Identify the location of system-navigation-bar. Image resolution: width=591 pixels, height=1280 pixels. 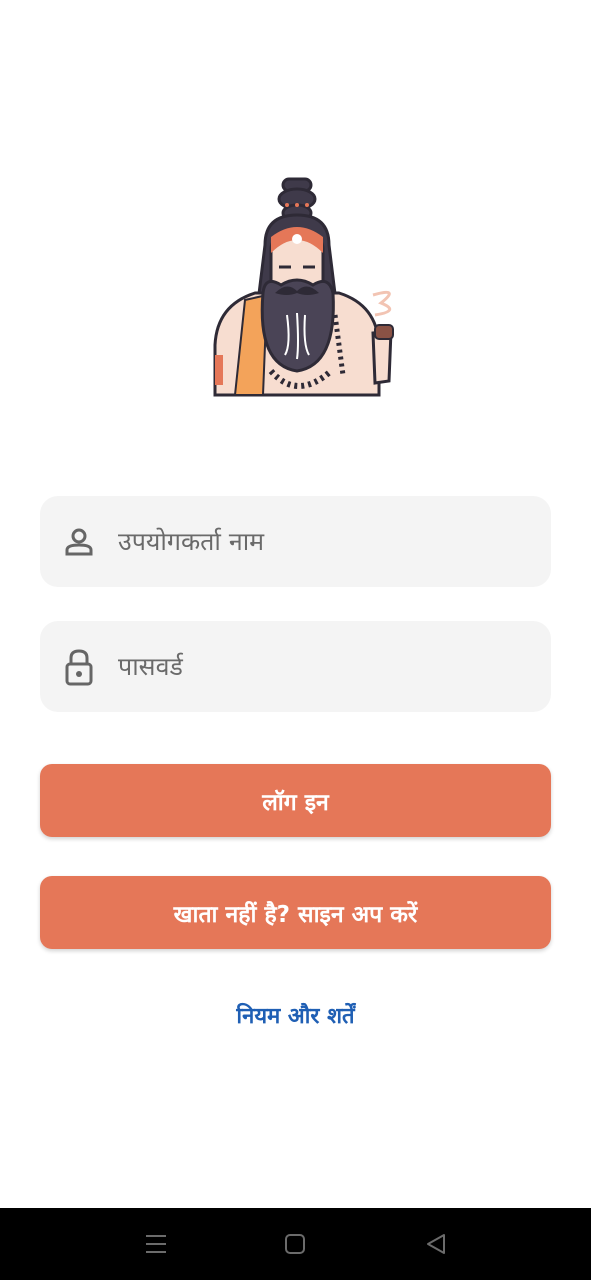
(295, 1244).